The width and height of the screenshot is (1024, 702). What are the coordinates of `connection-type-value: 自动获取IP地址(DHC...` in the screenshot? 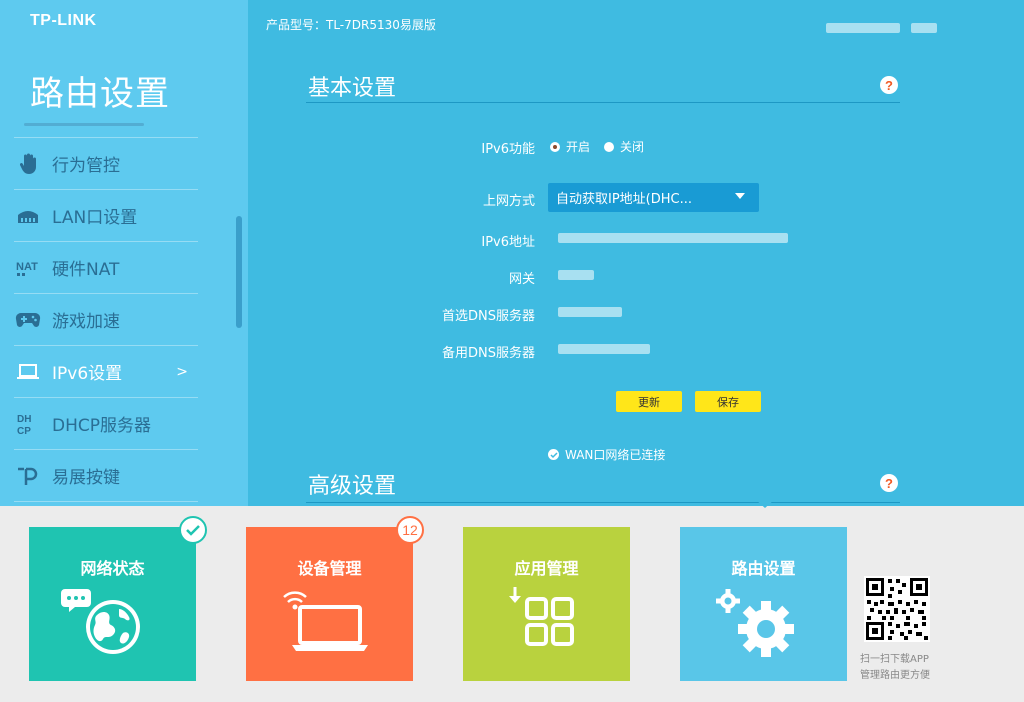 It's located at (624, 199).